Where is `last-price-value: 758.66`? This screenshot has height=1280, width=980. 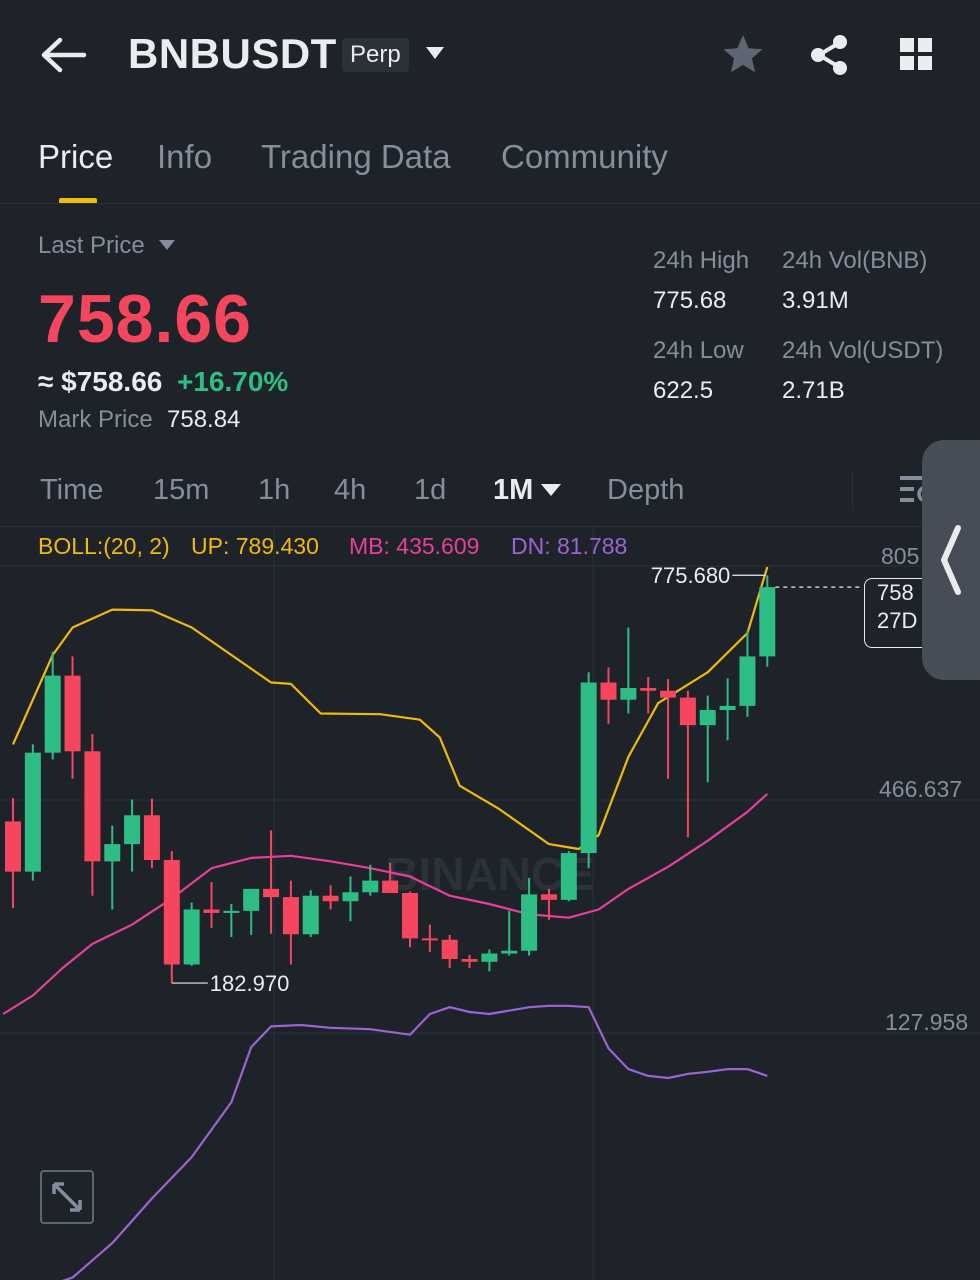
last-price-value: 758.66 is located at coordinates (145, 319).